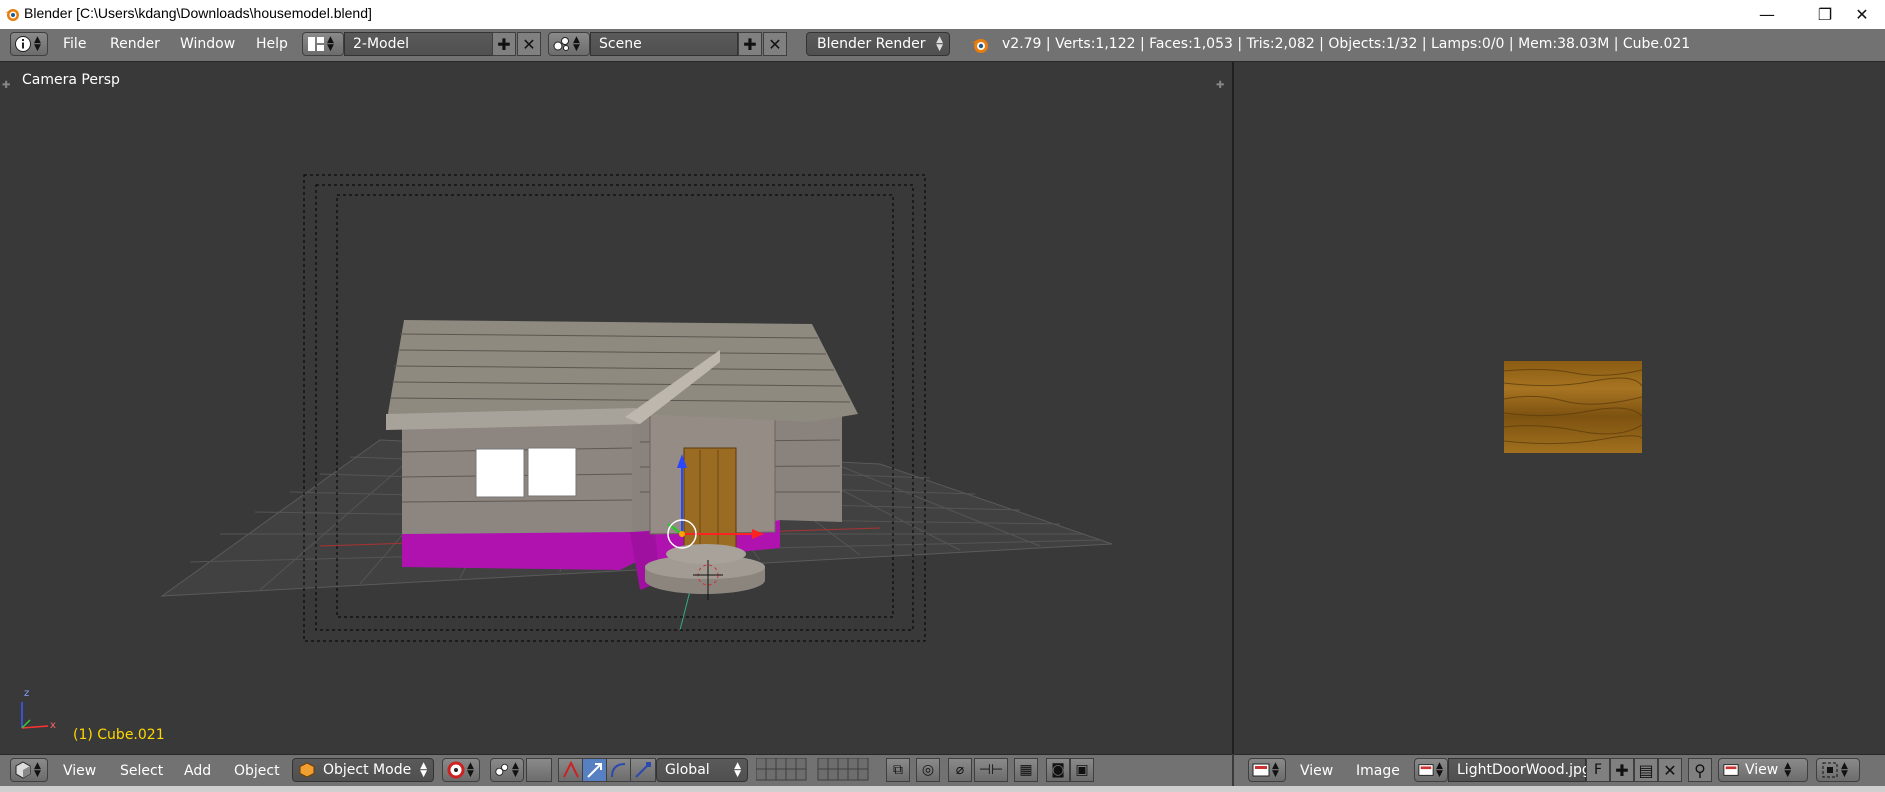 The height and width of the screenshot is (792, 1885). What do you see at coordinates (23, 770) in the screenshot?
I see `cube-view-icon` at bounding box center [23, 770].